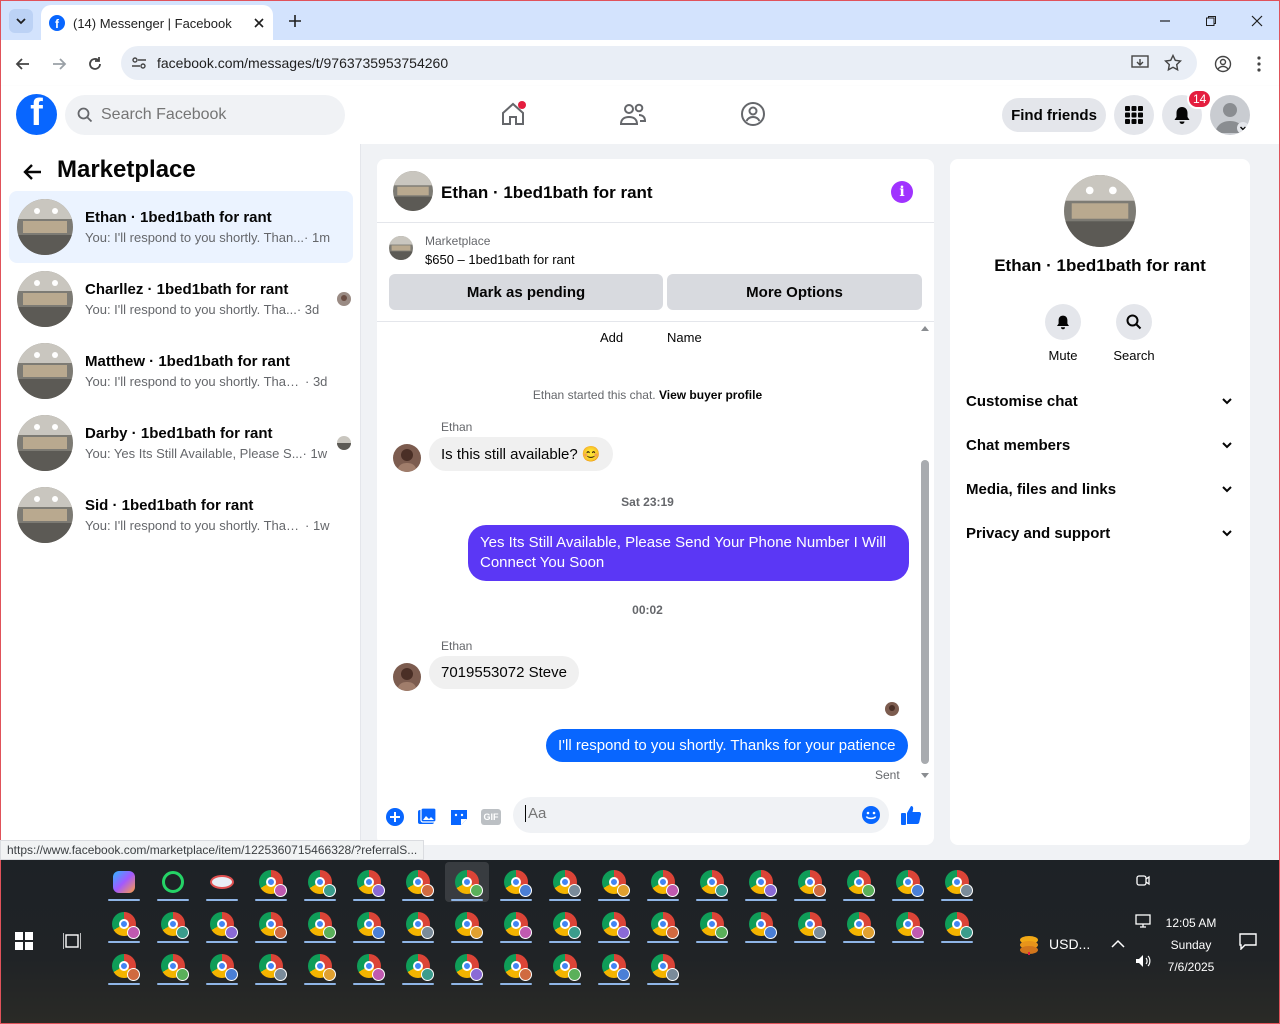  I want to click on browser-tab-active: f (14) Messenger | Facebook, so click(157, 23).